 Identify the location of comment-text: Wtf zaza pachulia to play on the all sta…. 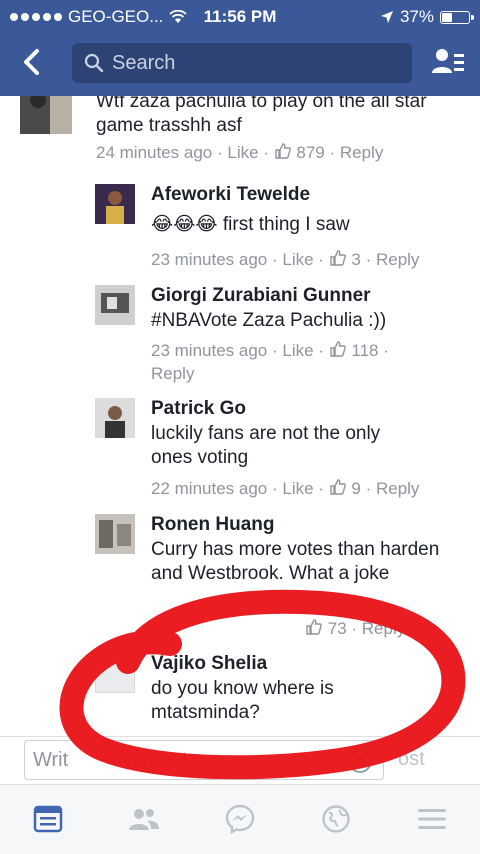
(261, 116).